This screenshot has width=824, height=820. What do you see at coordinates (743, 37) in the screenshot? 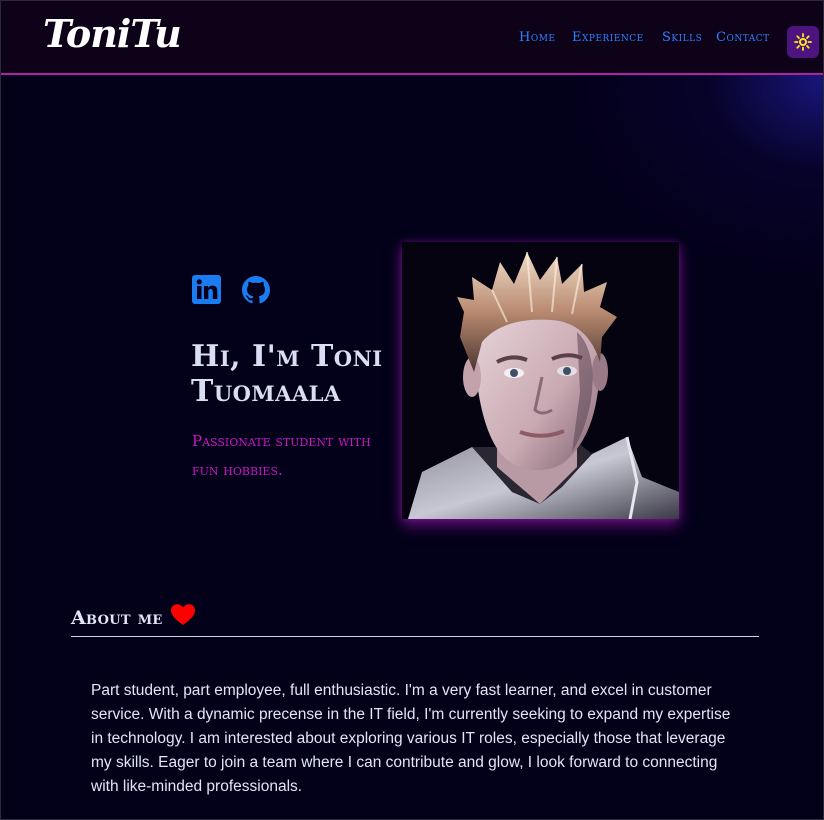
I see `nav-link-contact: Contact` at bounding box center [743, 37].